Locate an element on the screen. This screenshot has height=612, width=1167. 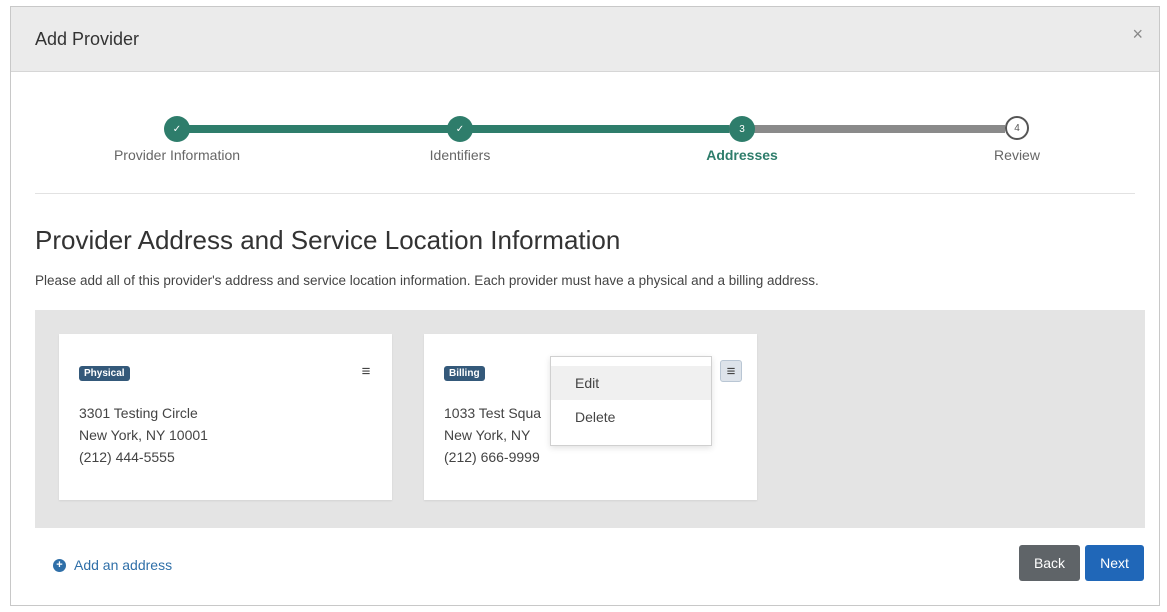
back-button: Back is located at coordinates (1049, 563).